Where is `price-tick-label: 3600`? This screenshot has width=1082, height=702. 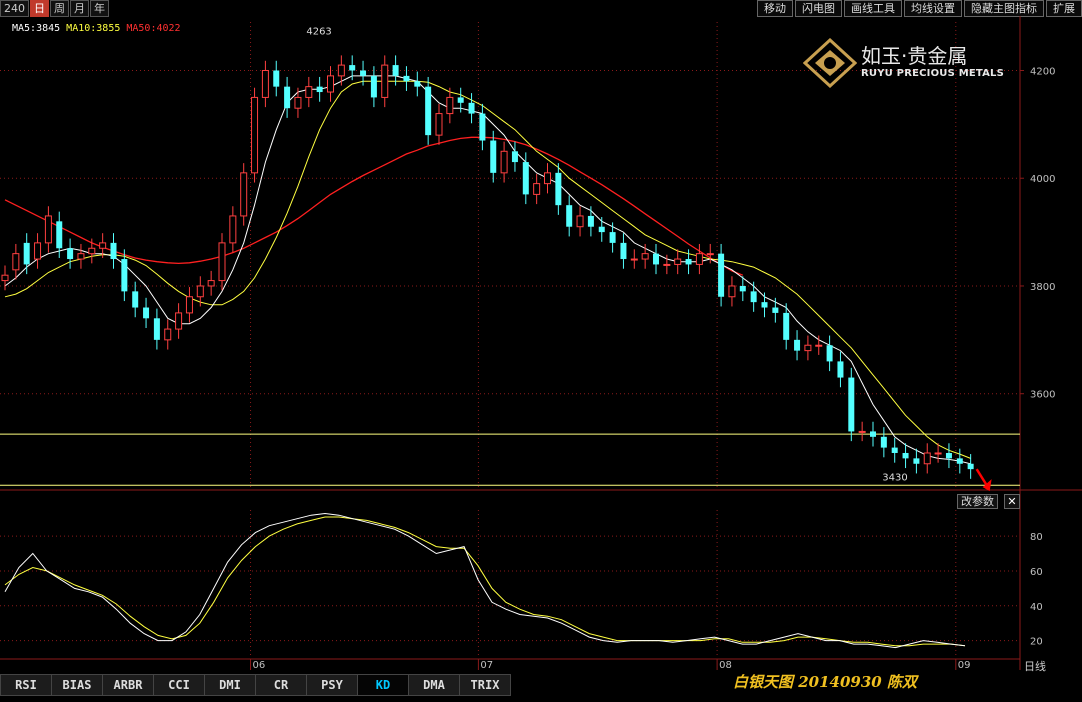
price-tick-label: 3600 is located at coordinates (1042, 395).